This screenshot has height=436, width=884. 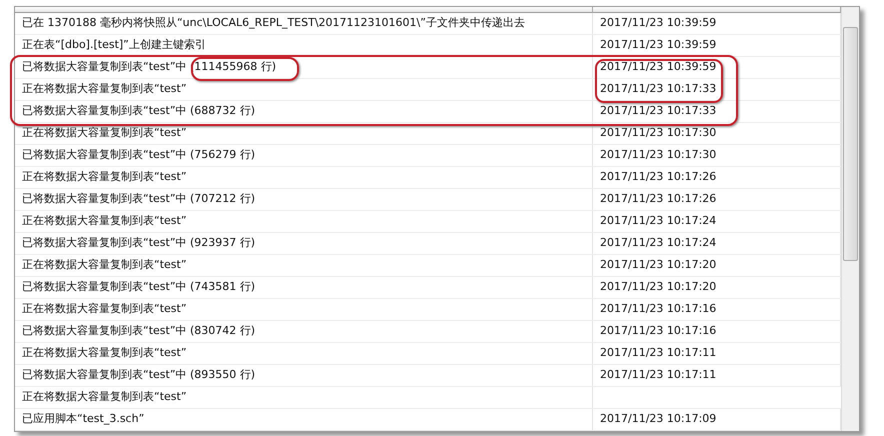 I want to click on message-cell: 正在表“[dbo].[test]”上创建主键索引, so click(x=304, y=45).